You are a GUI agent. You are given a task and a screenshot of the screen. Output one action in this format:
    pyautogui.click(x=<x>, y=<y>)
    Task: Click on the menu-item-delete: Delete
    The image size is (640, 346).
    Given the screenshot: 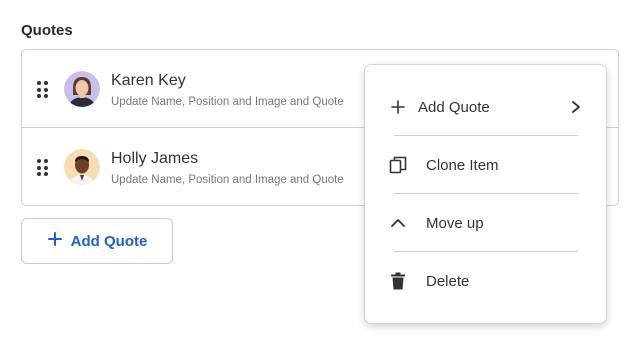 What is the action you would take?
    pyautogui.click(x=485, y=281)
    